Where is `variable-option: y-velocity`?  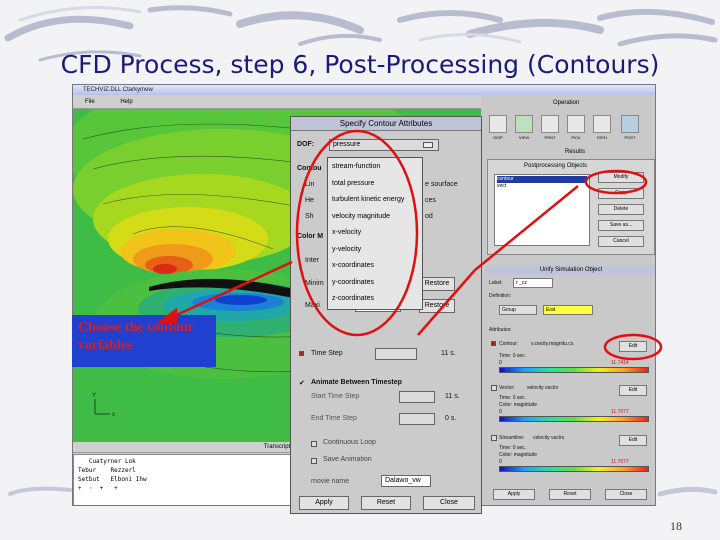
variable-option: y-velocity is located at coordinates (375, 250).